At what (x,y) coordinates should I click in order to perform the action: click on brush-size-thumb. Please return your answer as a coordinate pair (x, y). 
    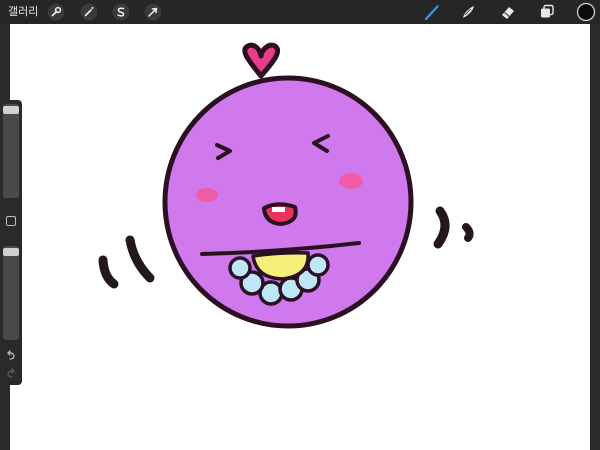
    Looking at the image, I should click on (11, 110).